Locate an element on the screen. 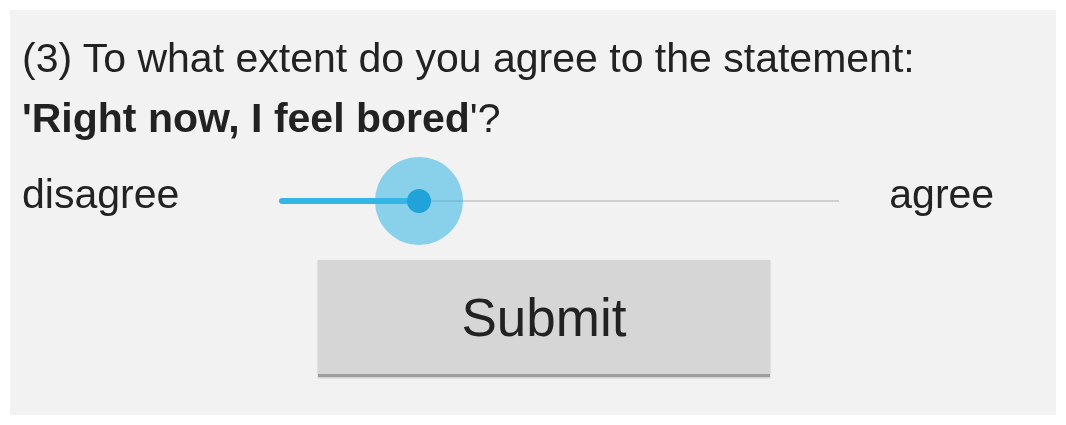 This screenshot has width=1066, height=425. max-label: agree is located at coordinates (942, 194).